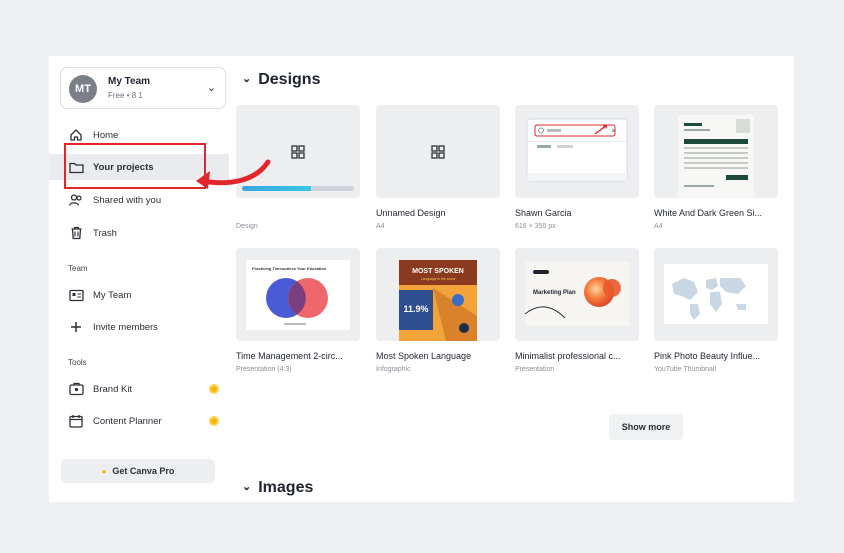 This screenshot has height=553, width=844. Describe the element at coordinates (135, 166) in the screenshot. I see `highlight-box` at that location.